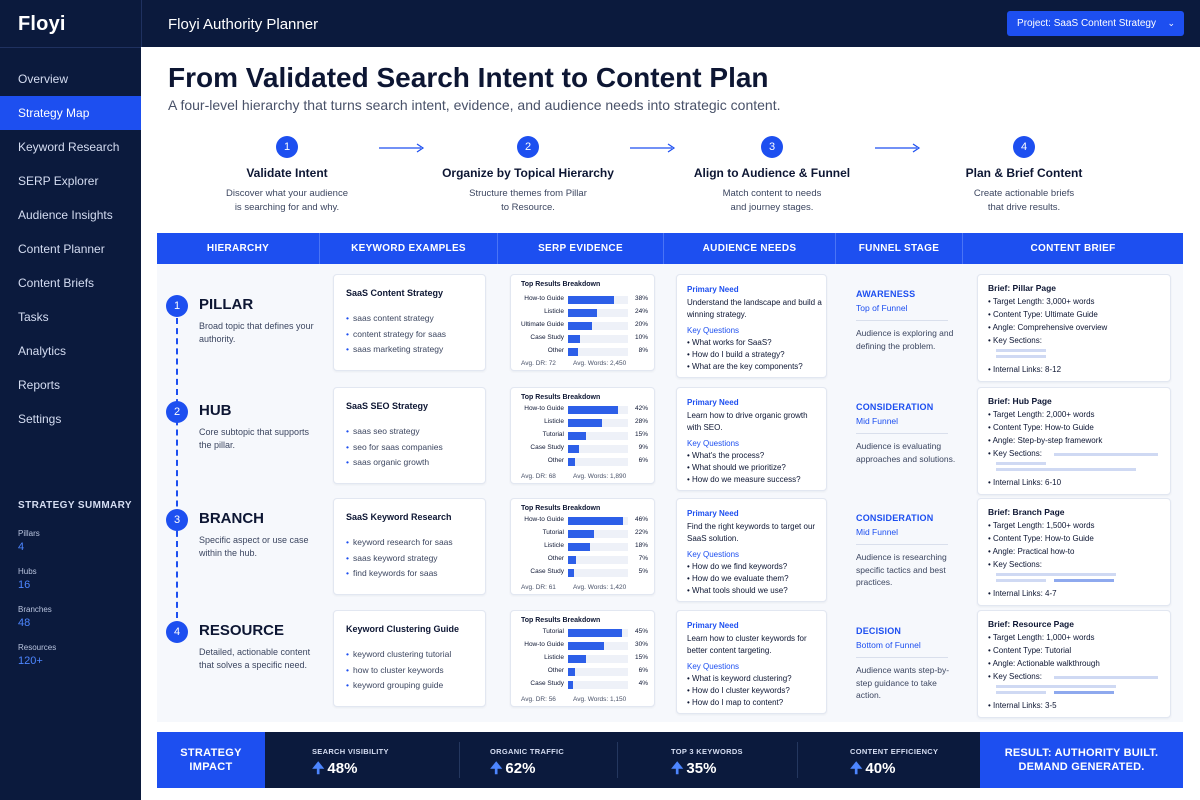 Image resolution: width=1200 pixels, height=800 pixels. What do you see at coordinates (583, 352) in the screenshot?
I see `serp-row: Other 8%` at bounding box center [583, 352].